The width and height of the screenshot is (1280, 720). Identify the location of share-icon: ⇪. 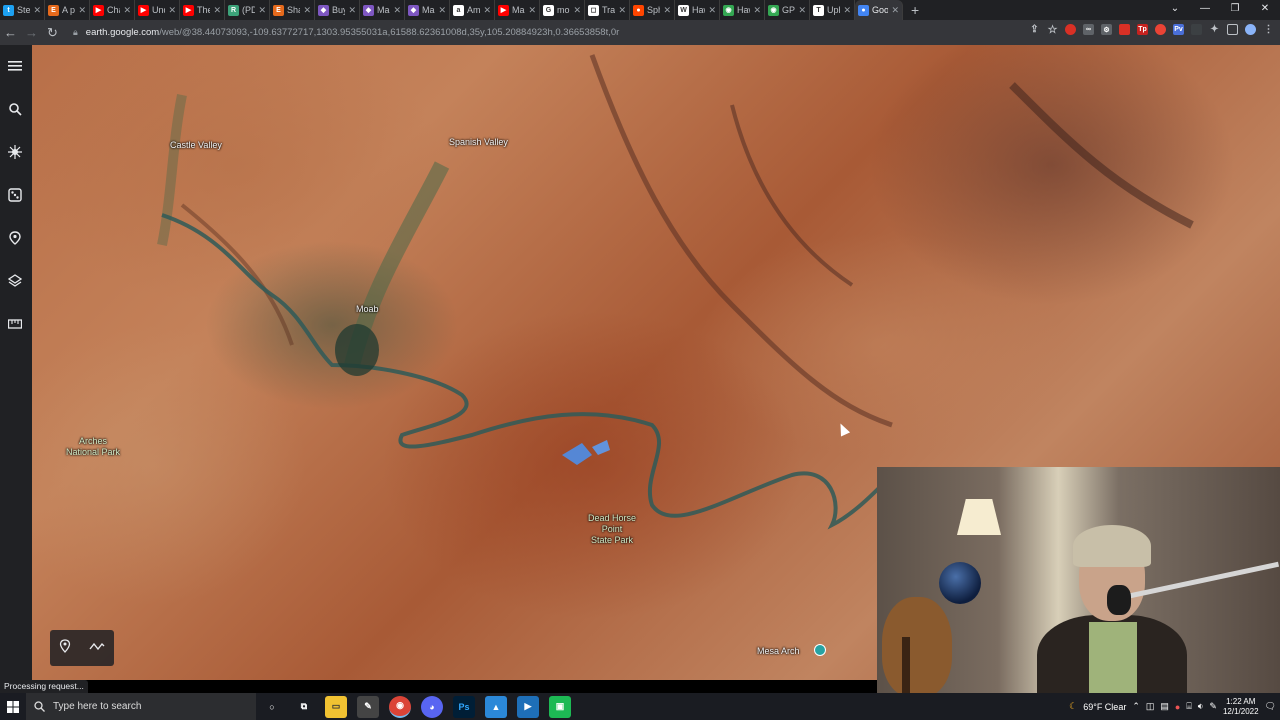
(1034, 29).